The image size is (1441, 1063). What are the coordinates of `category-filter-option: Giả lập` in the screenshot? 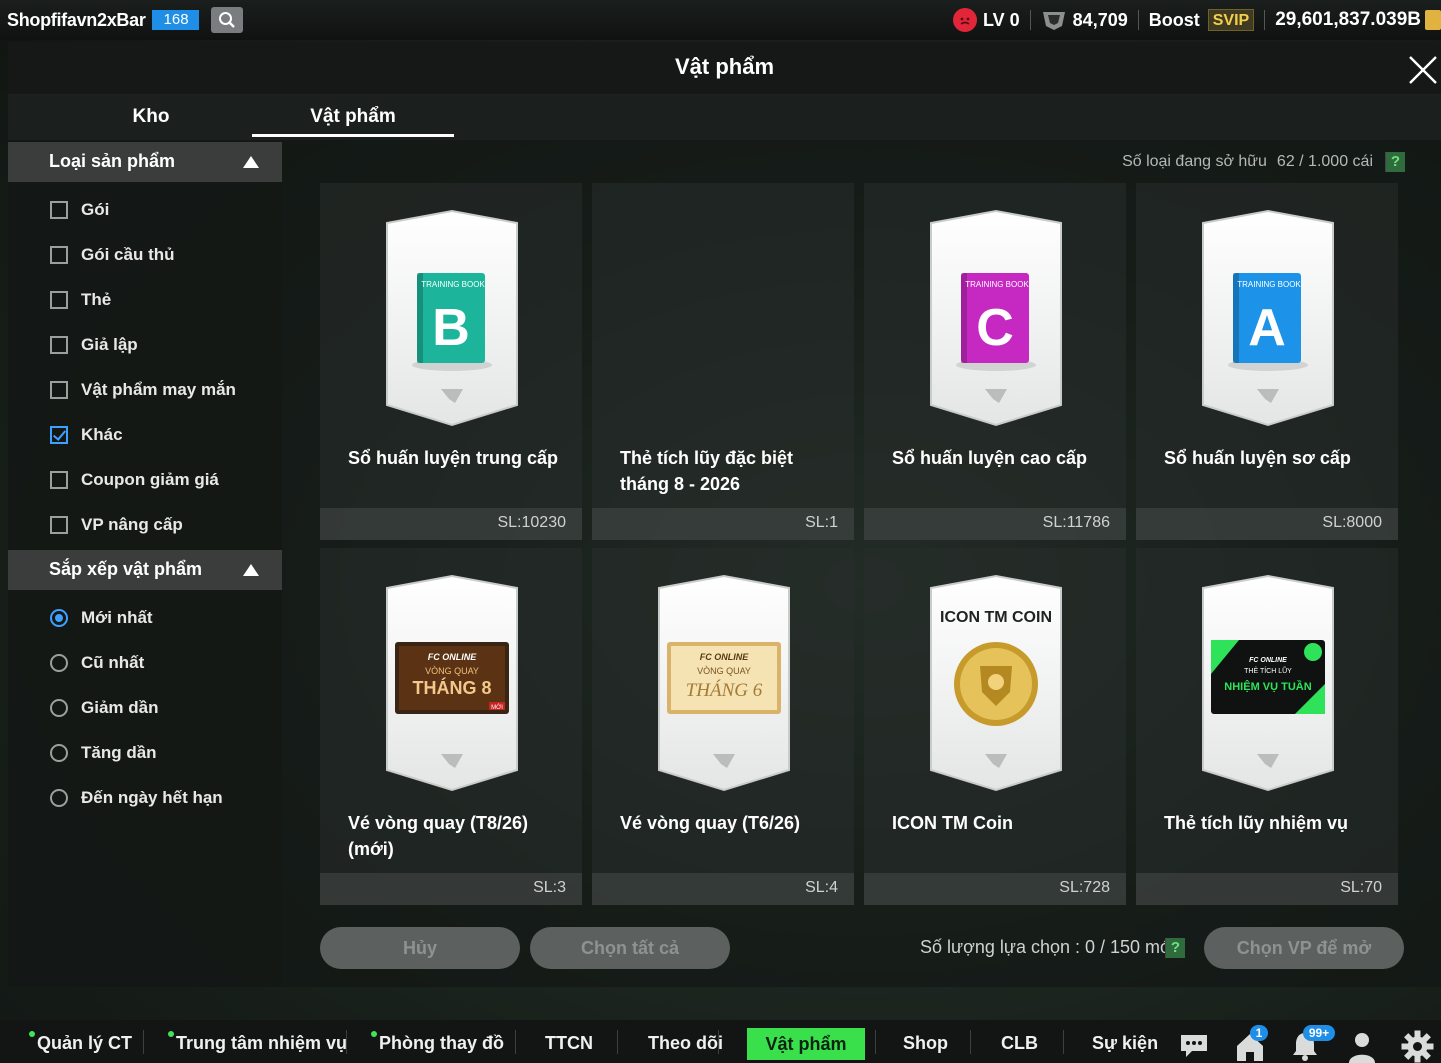 It's located at (94, 345).